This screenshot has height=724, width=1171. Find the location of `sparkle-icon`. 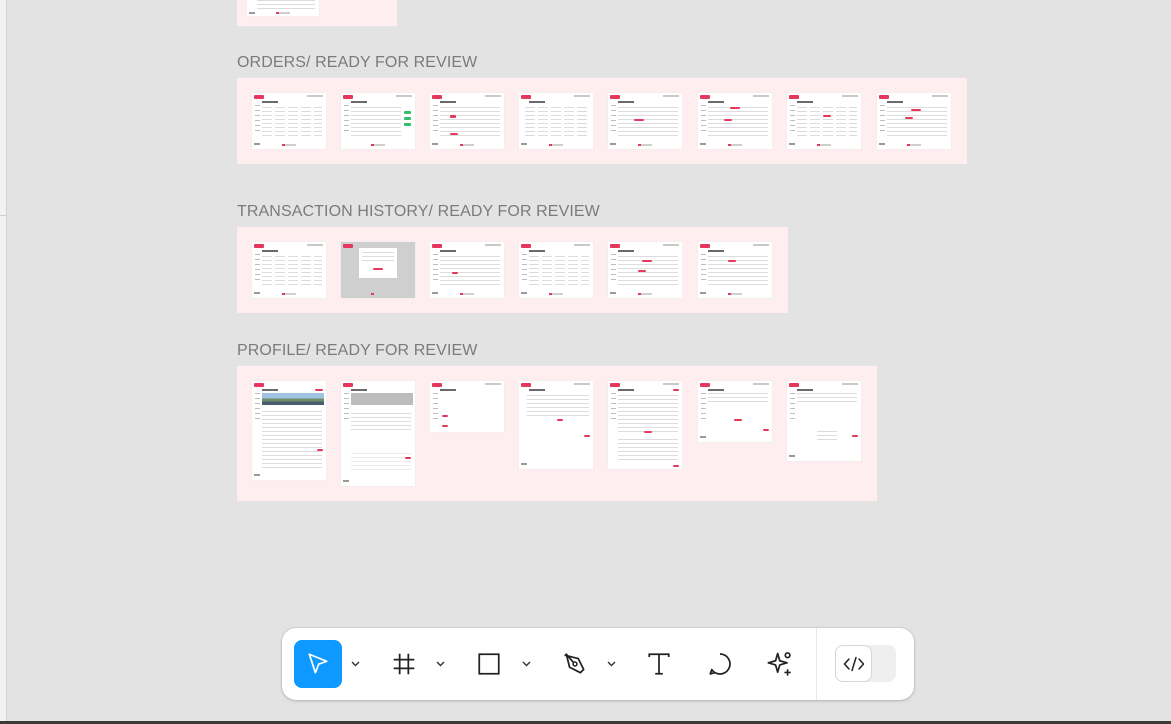

sparkle-icon is located at coordinates (779, 664).